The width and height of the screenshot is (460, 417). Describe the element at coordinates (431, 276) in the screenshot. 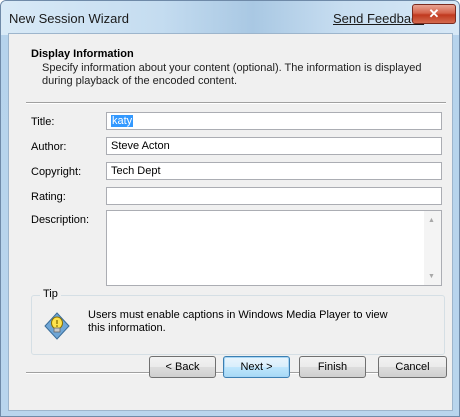

I see `scroll-down-icon: ▼` at that location.